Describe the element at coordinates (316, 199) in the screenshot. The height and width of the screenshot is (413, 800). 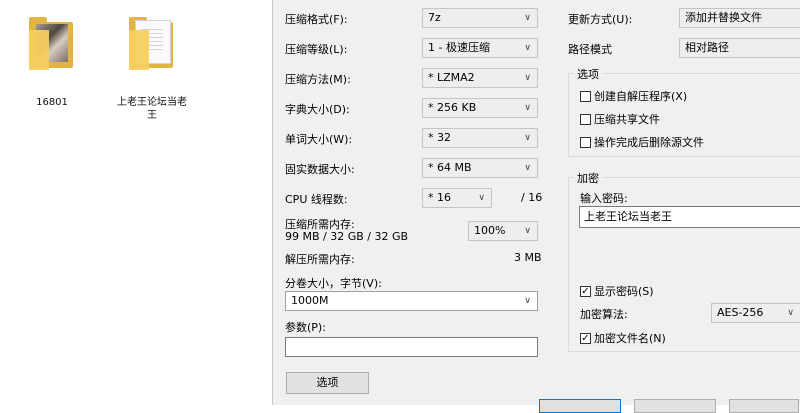
I see `threads-label: CPU 线程数:` at that location.